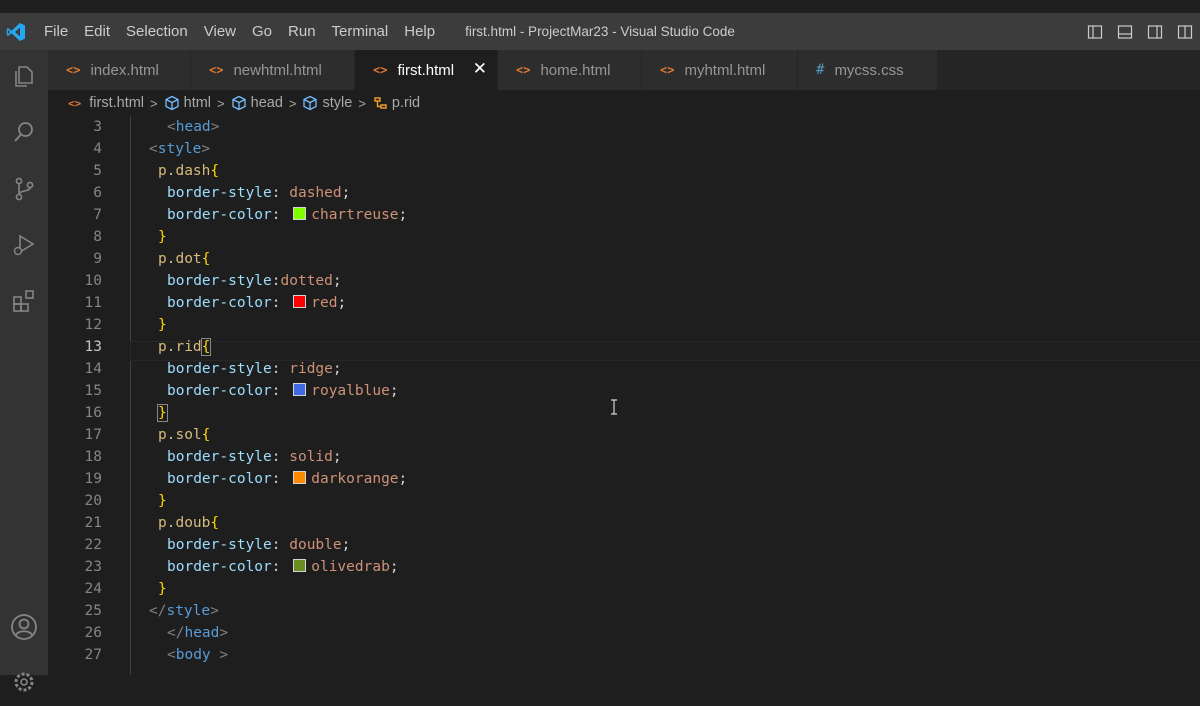 The width and height of the screenshot is (1200, 706). What do you see at coordinates (350, 567) in the screenshot?
I see `css-value: olivedrab` at bounding box center [350, 567].